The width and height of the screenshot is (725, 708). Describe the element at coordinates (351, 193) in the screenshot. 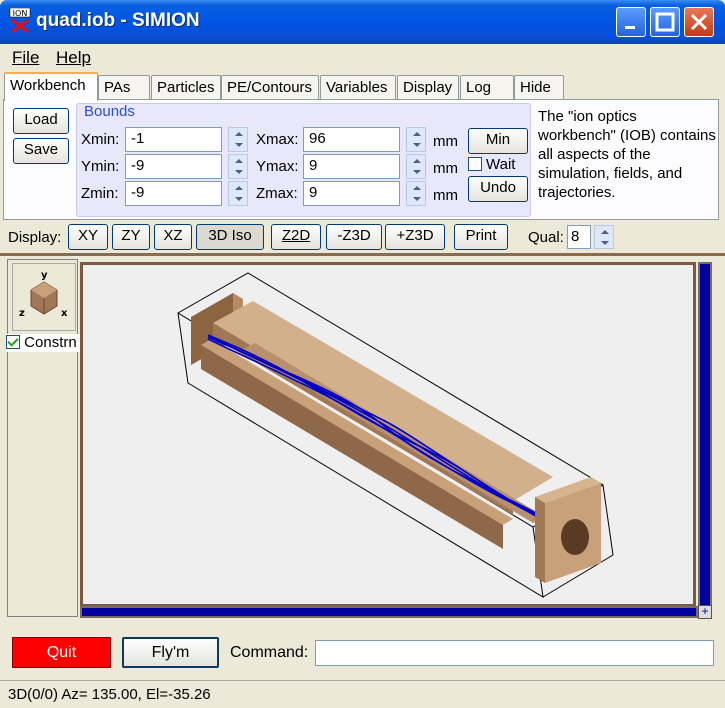

I see `zmax-field: 9` at that location.